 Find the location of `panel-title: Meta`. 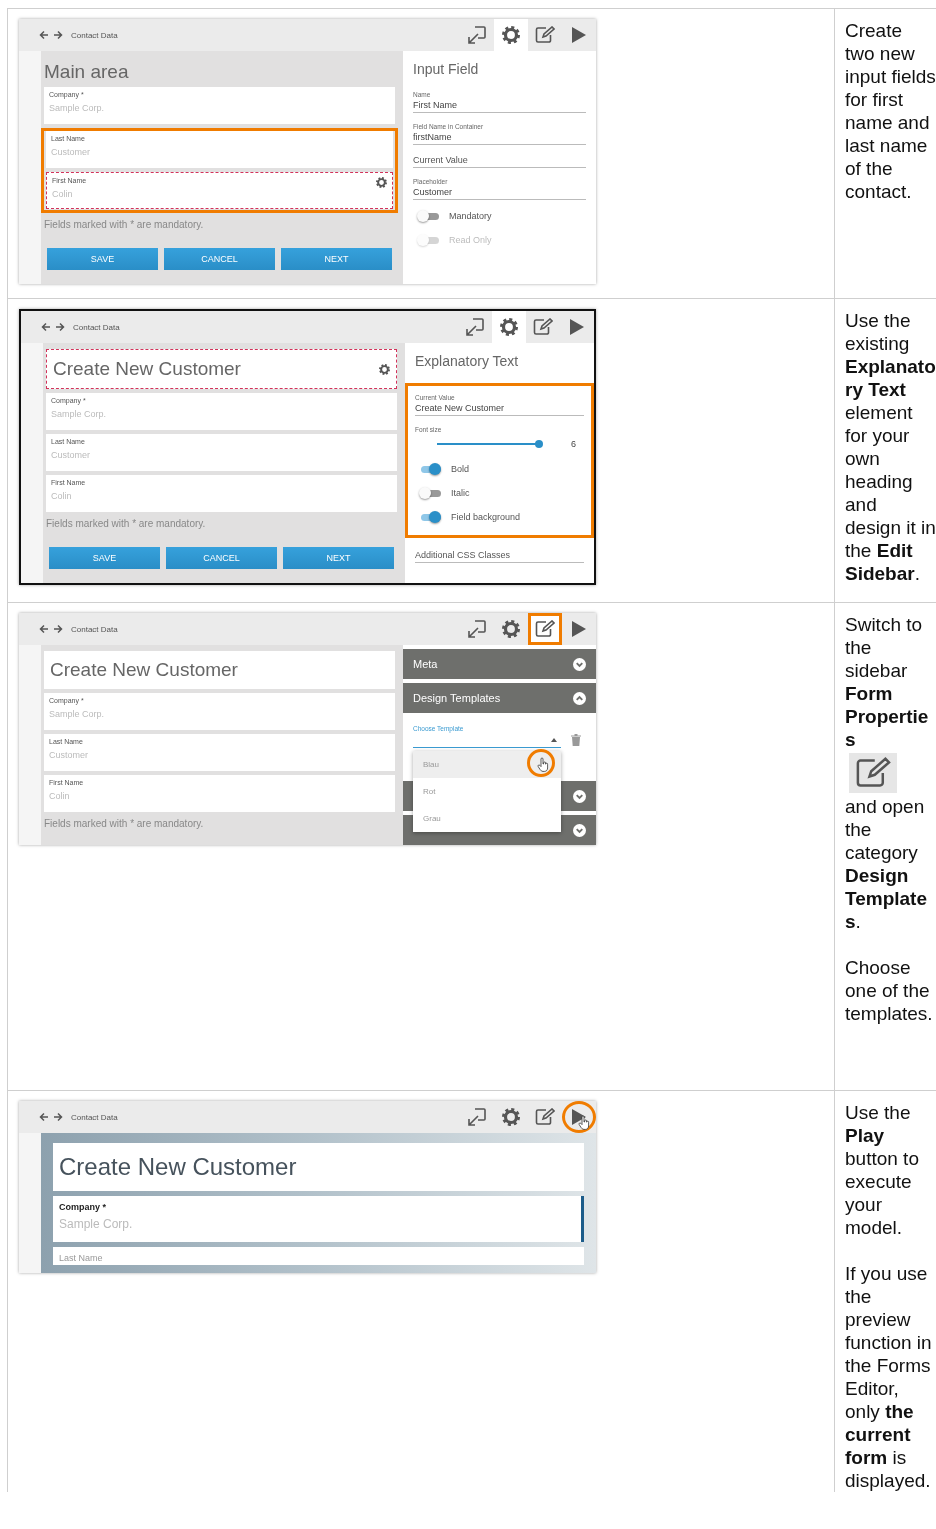

panel-title: Meta is located at coordinates (425, 664).